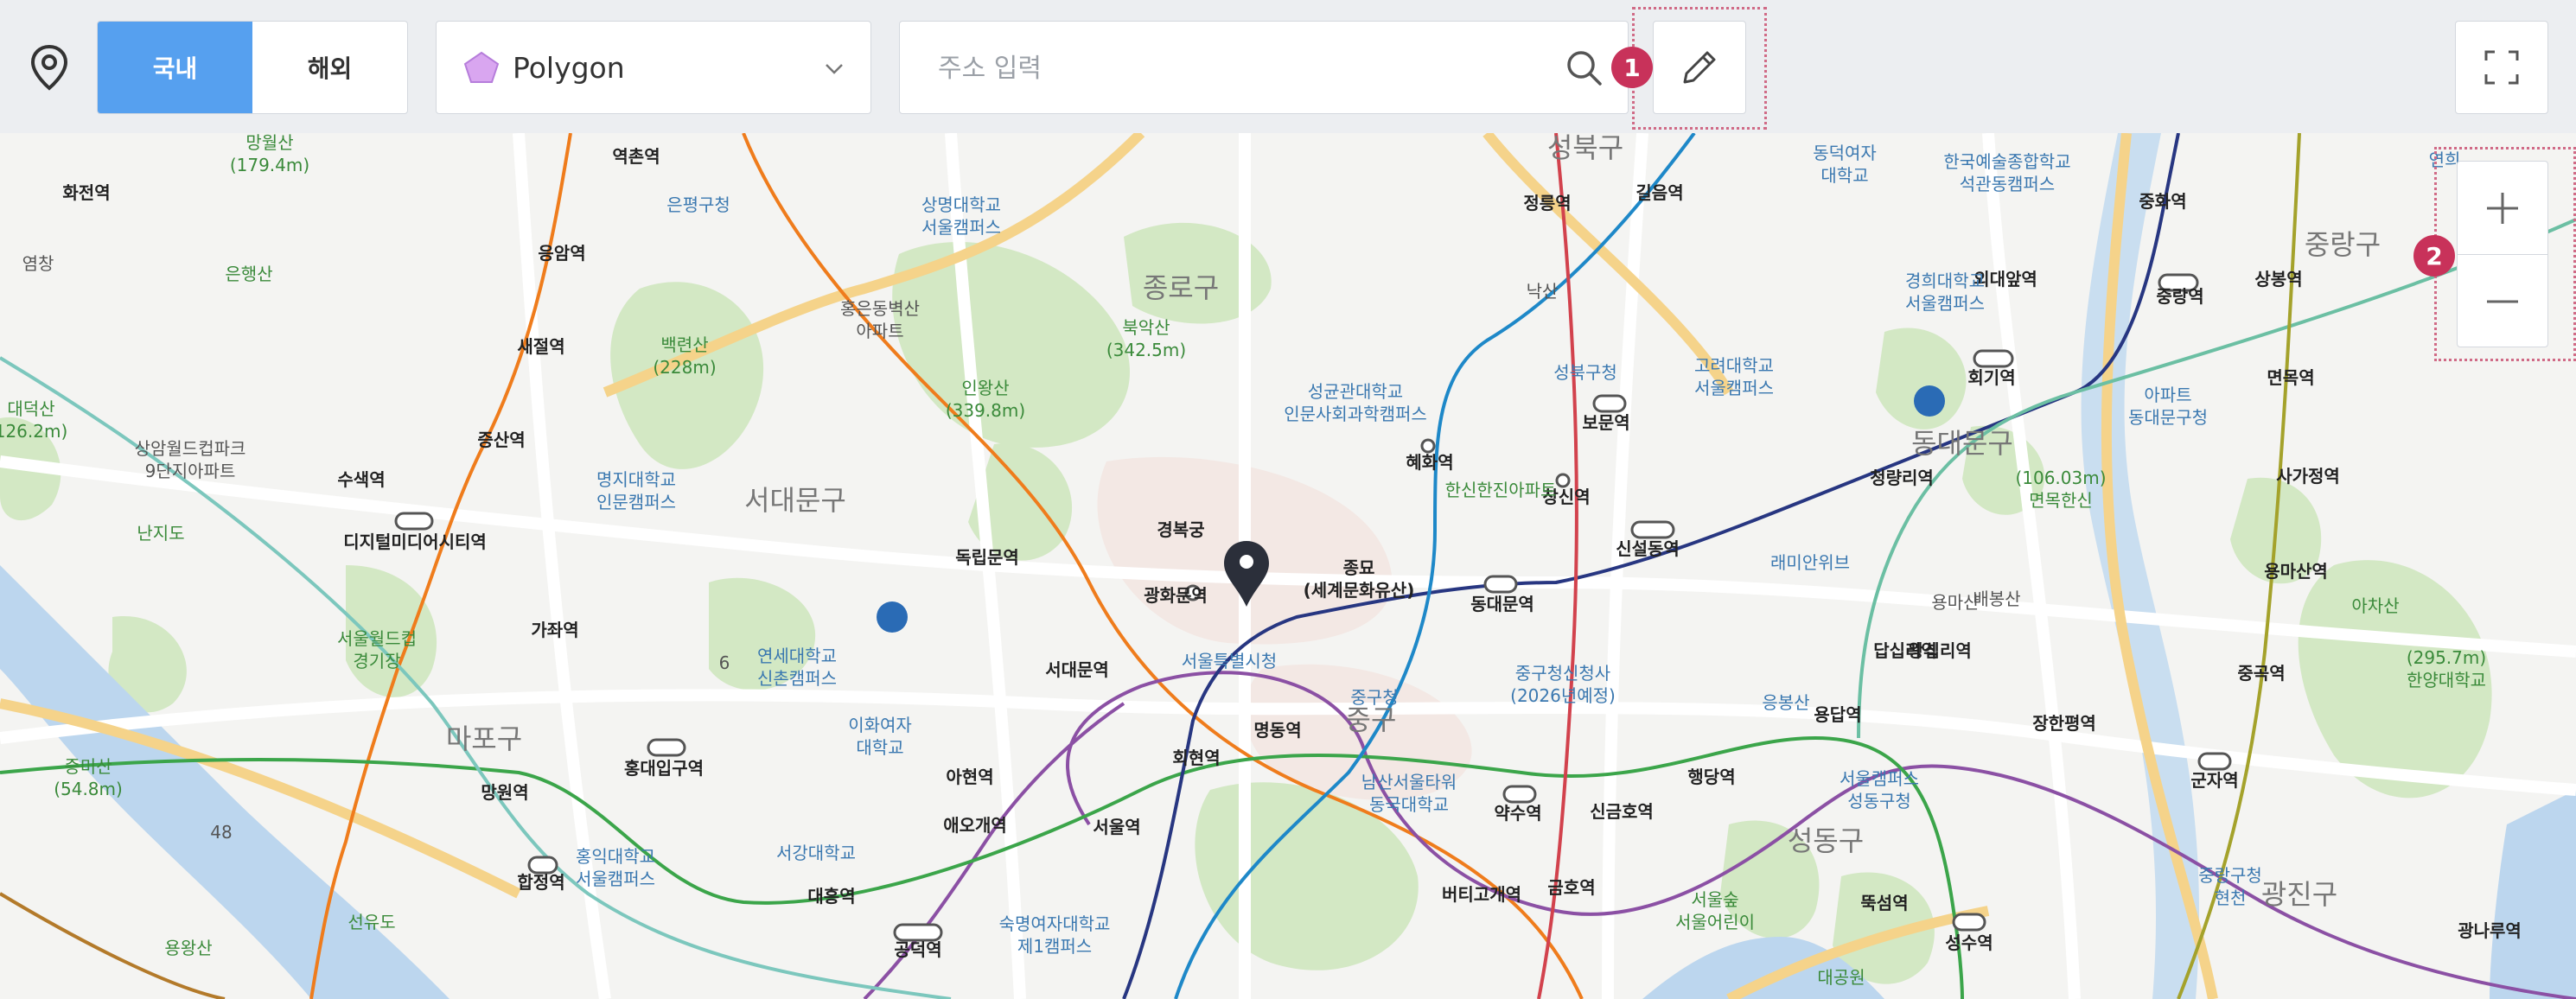  What do you see at coordinates (724, 662) in the screenshot?
I see `place-label: 6` at bounding box center [724, 662].